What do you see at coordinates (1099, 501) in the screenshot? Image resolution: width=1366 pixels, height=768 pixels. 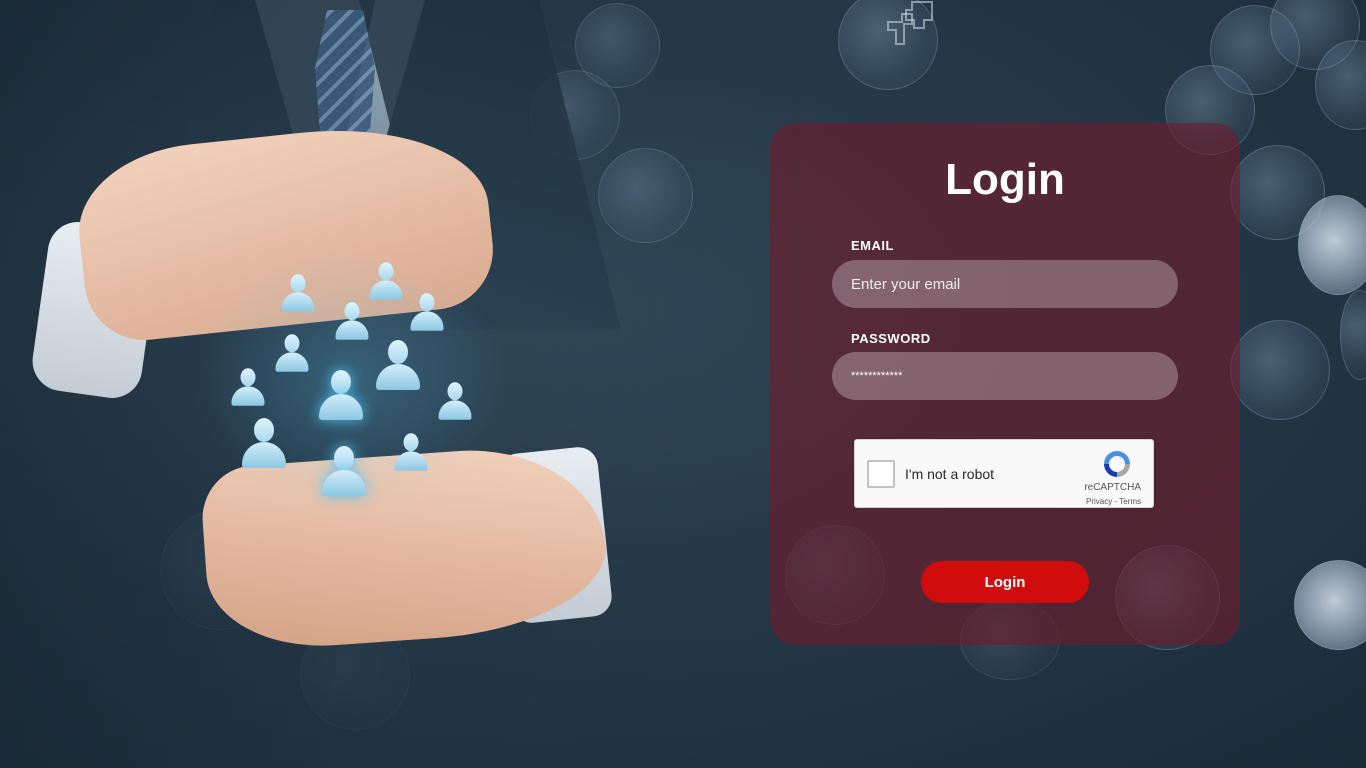 I see `privacy-link: Privacy` at bounding box center [1099, 501].